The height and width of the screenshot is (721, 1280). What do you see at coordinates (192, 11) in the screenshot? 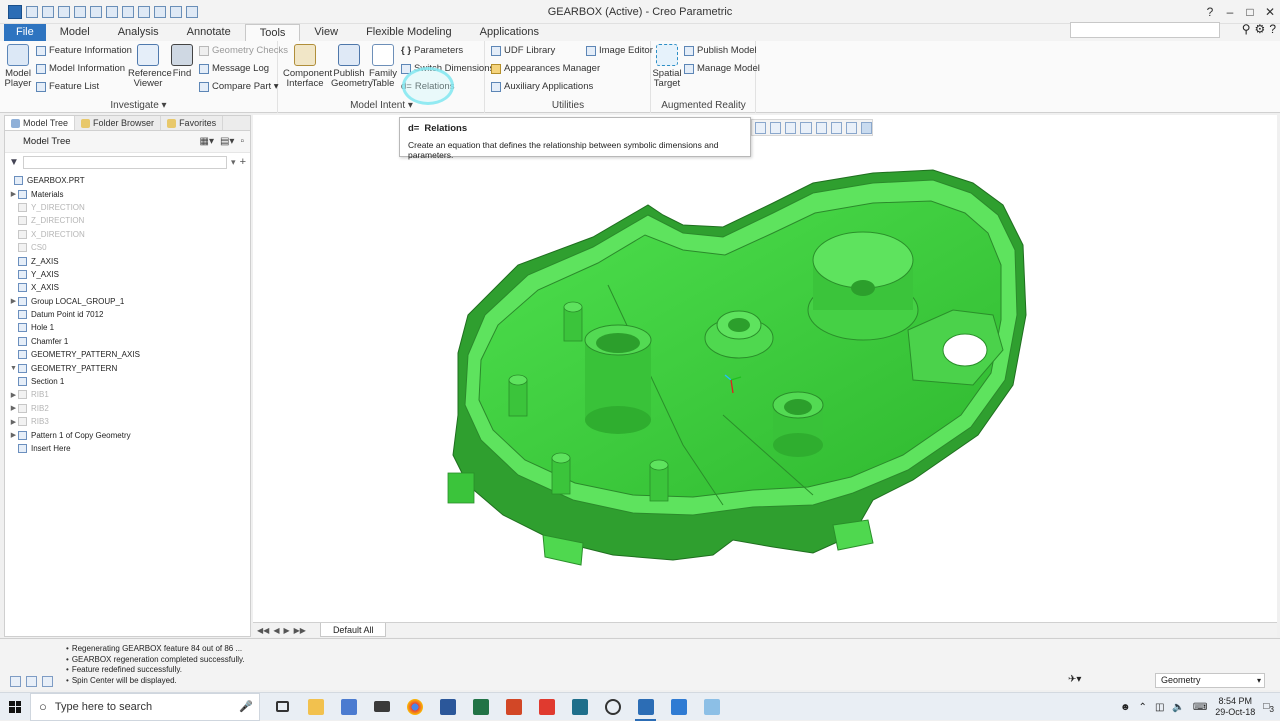
I see `customize-qat-icon` at bounding box center [192, 11].